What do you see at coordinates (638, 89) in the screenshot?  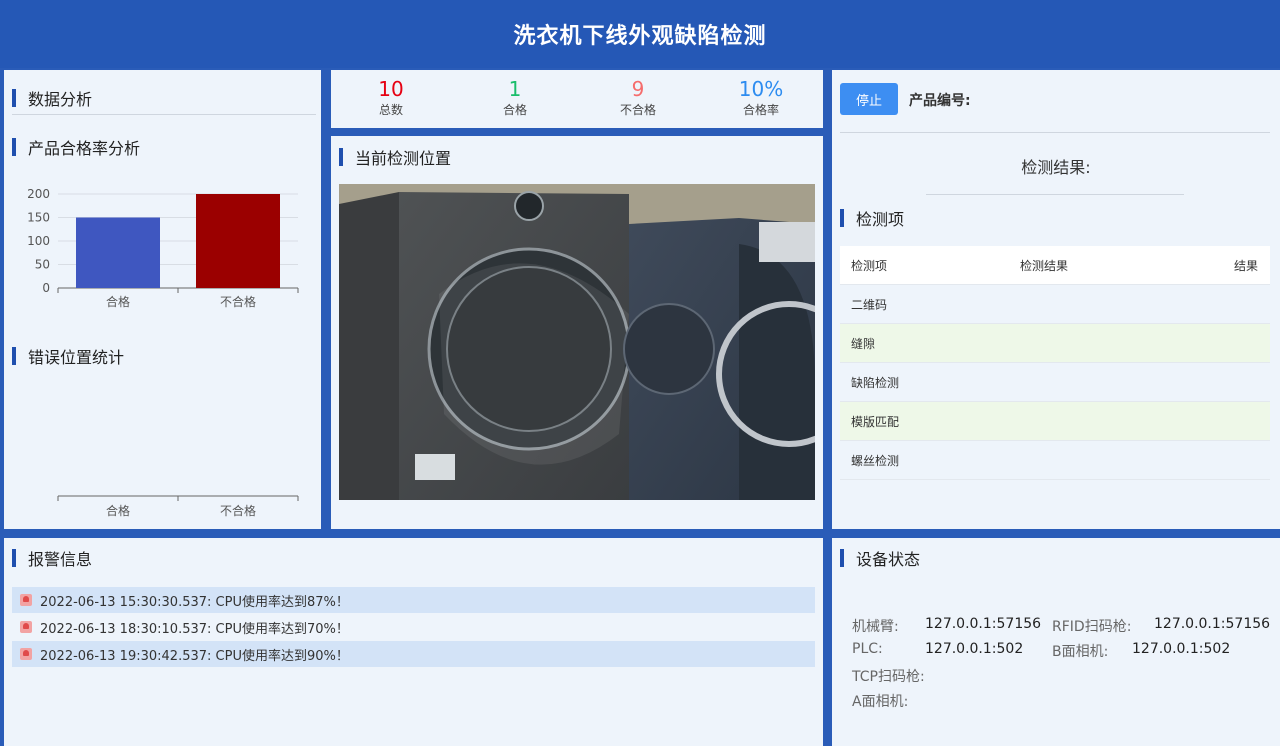 I see `stat-fail-value: 9` at bounding box center [638, 89].